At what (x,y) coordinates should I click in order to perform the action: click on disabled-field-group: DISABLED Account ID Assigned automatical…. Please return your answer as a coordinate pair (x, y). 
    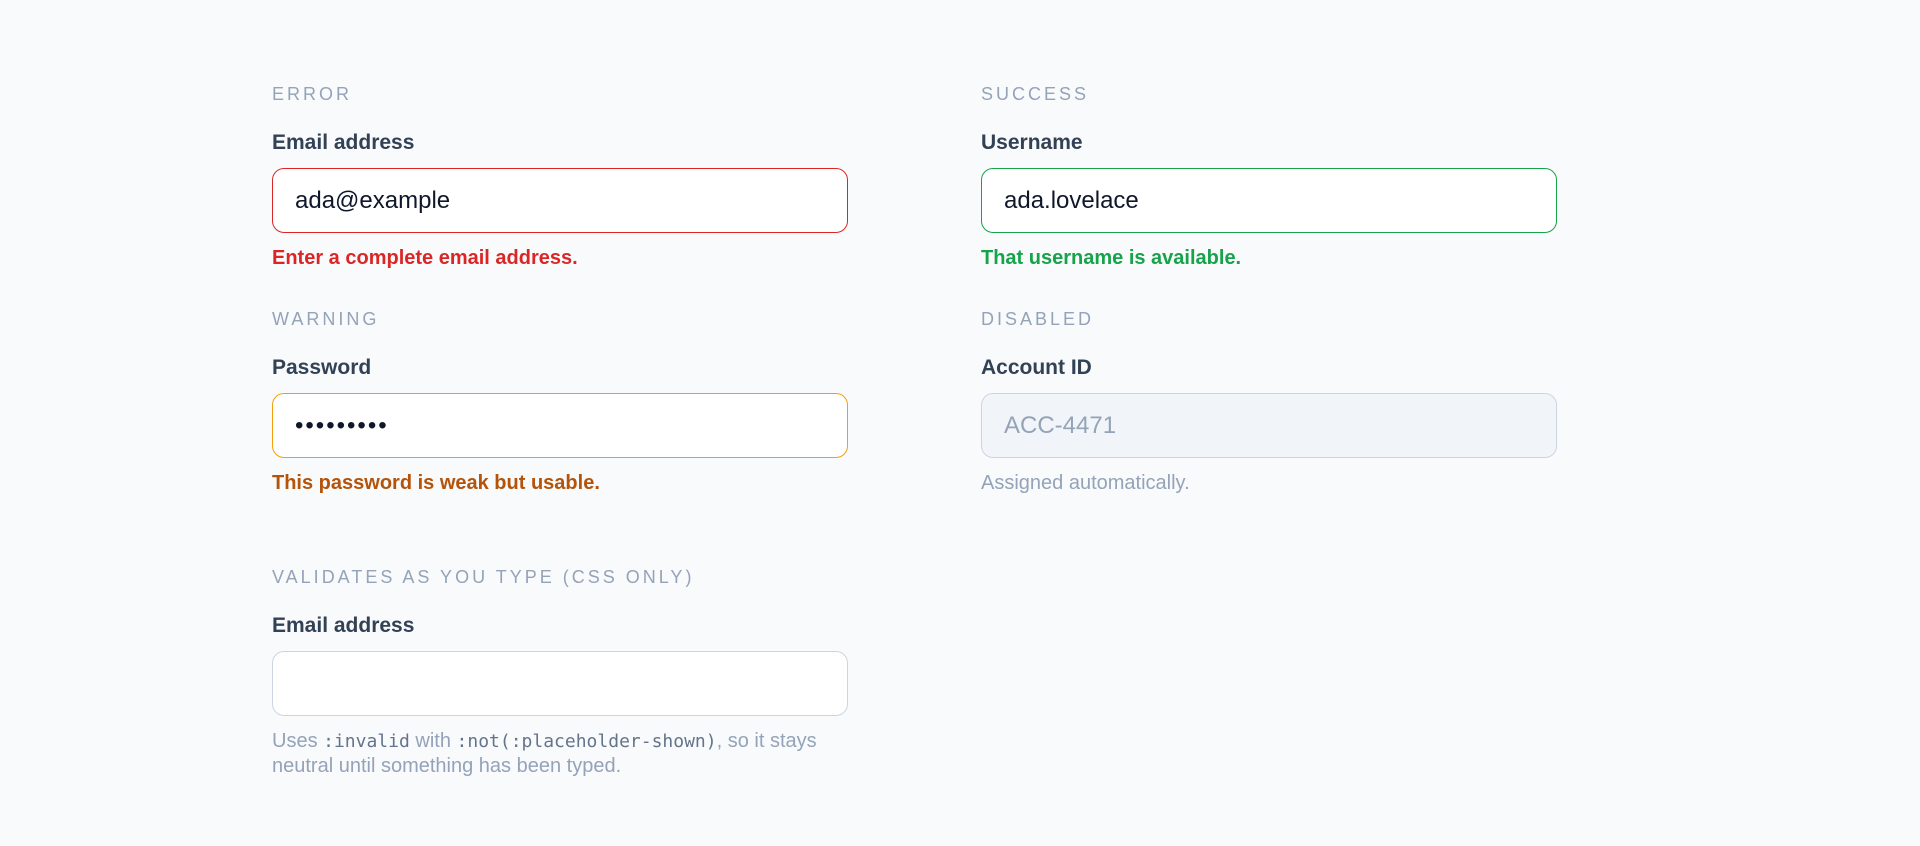
    Looking at the image, I should click on (1269, 401).